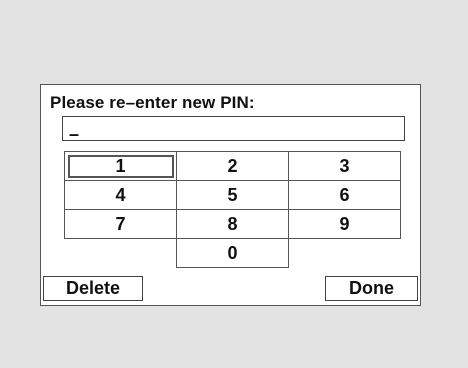  I want to click on key-4: 4, so click(120, 195).